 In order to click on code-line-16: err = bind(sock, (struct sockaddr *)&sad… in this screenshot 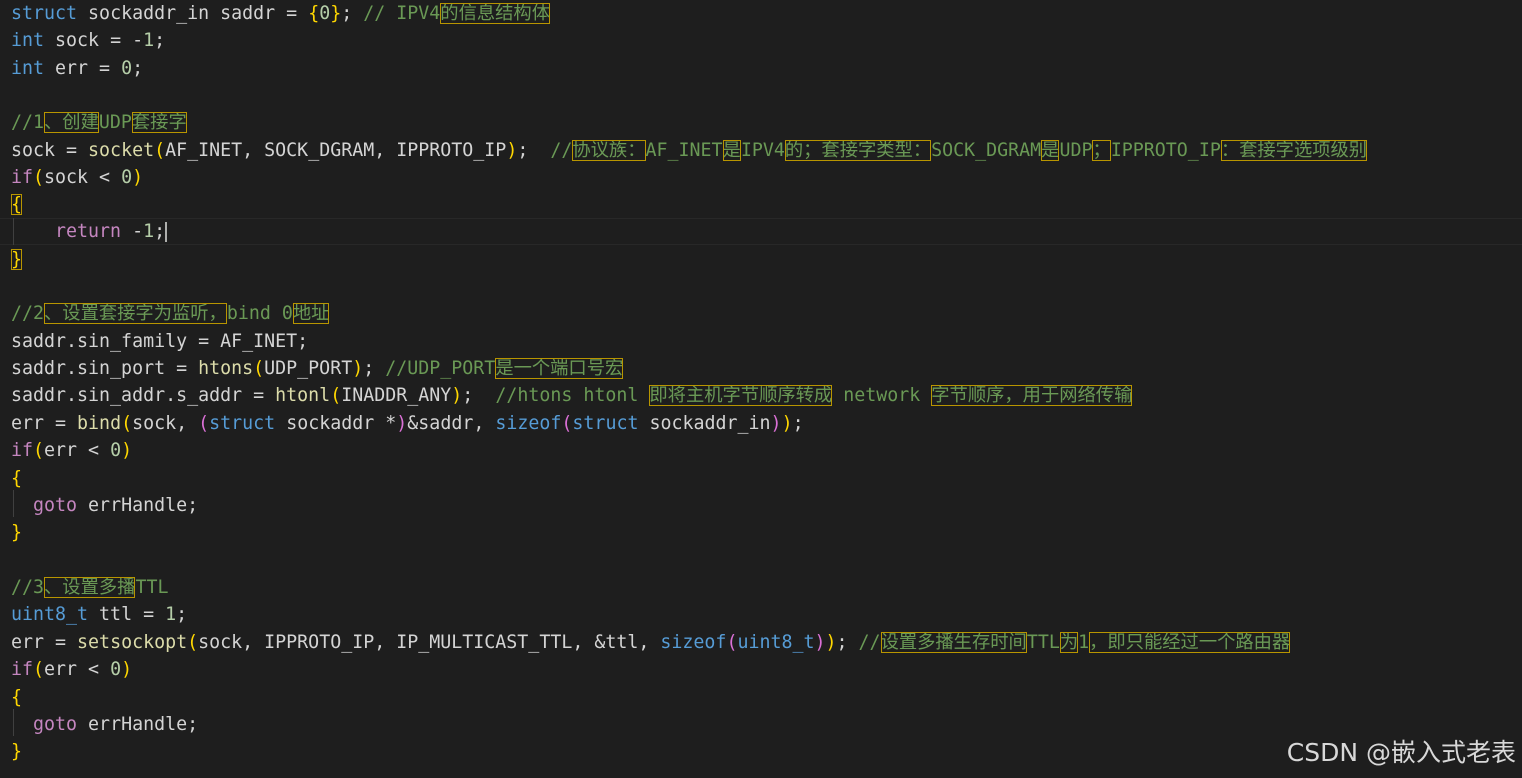, I will do `click(407, 423)`.